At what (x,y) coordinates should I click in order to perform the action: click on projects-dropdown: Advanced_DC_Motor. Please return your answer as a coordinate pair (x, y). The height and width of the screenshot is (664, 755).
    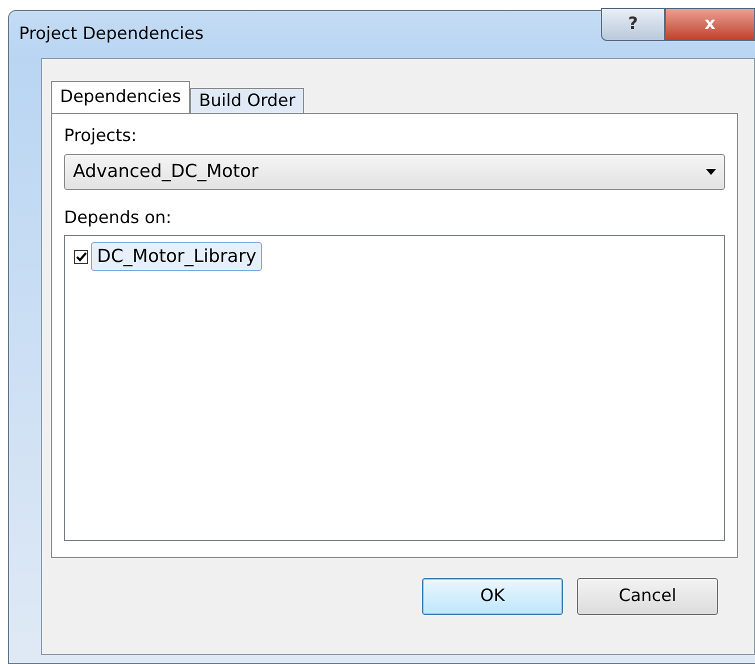
    Looking at the image, I should click on (394, 172).